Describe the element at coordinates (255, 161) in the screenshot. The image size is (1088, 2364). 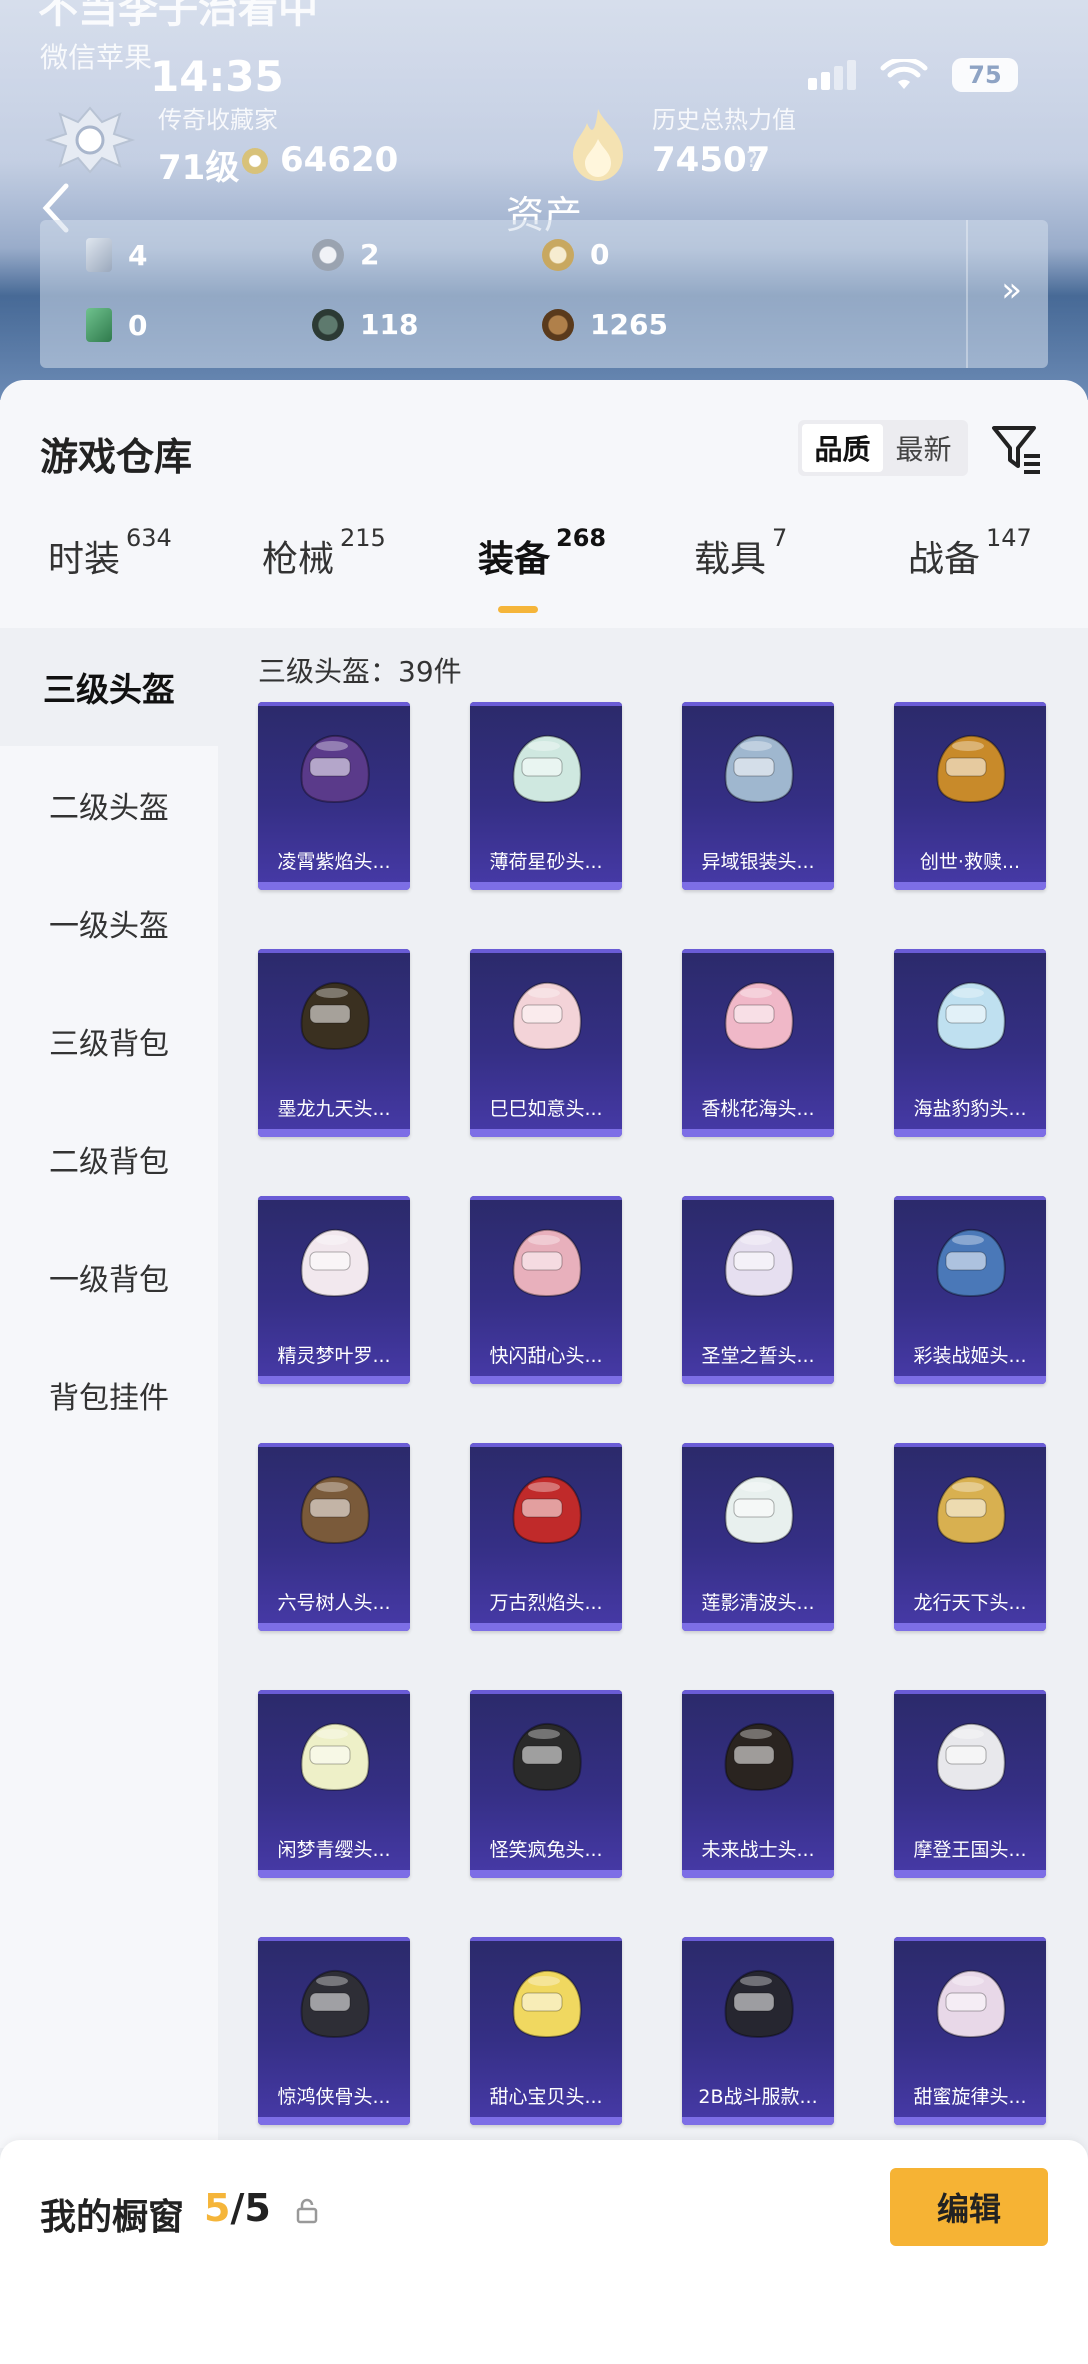
I see `coin-icon` at that location.